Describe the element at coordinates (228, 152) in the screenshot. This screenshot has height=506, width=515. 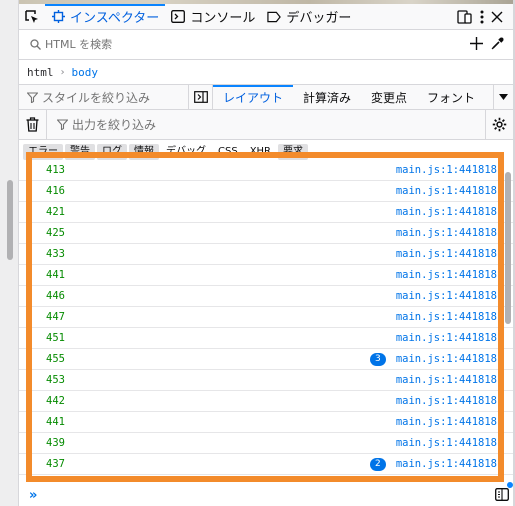
I see `chip-css: CSS` at that location.